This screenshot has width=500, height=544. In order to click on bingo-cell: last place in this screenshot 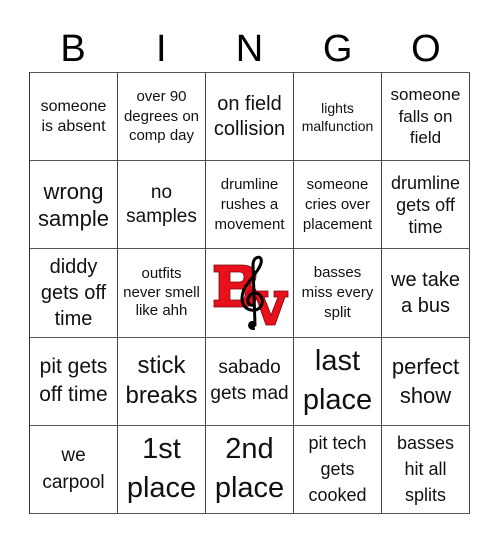, I will do `click(338, 381)`.